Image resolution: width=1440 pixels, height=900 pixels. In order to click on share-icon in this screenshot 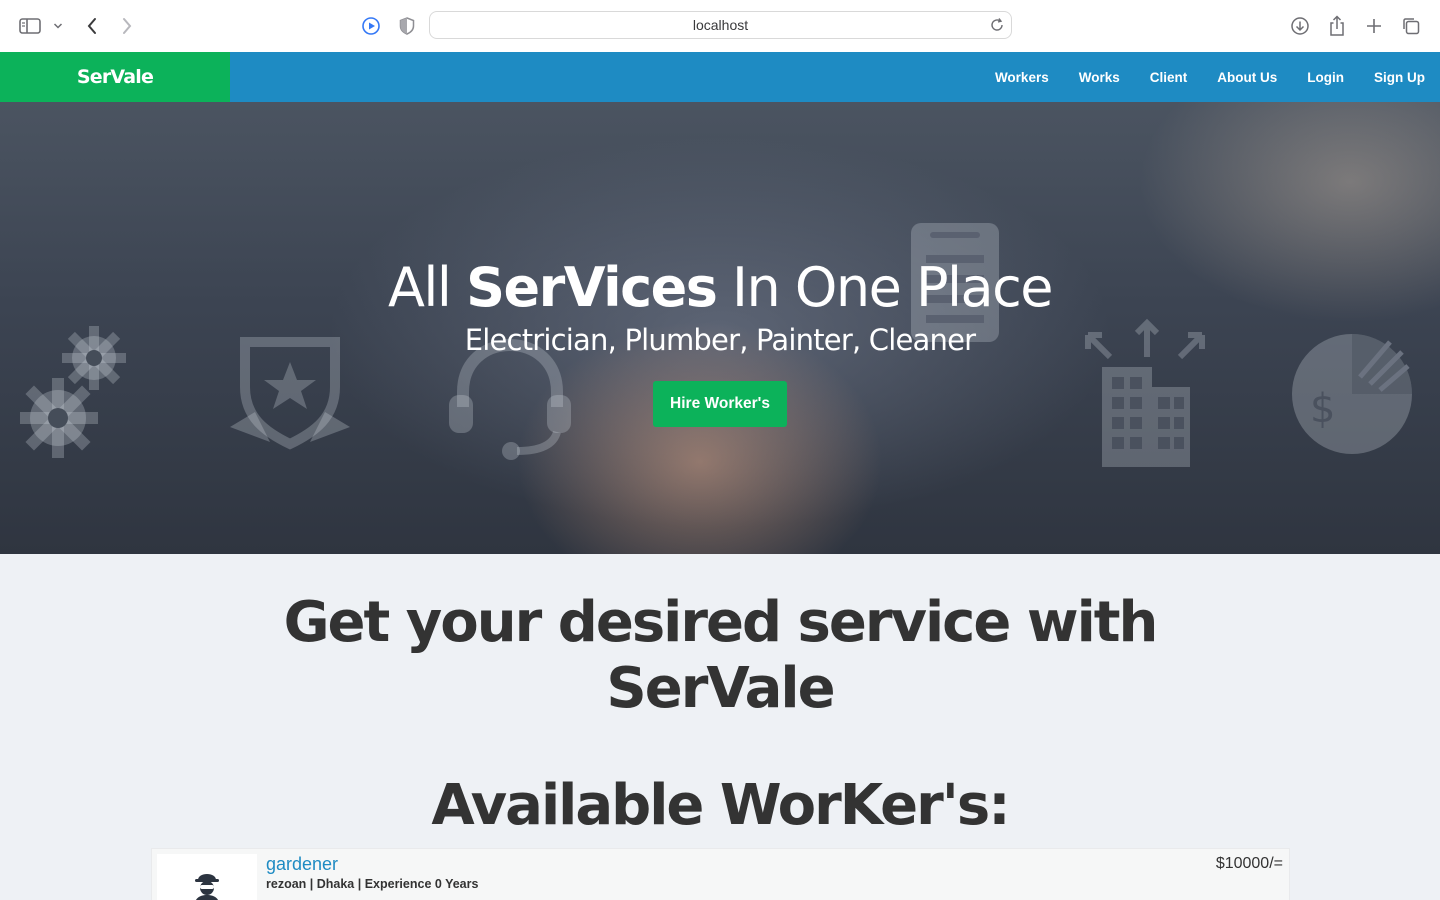, I will do `click(1337, 26)`.